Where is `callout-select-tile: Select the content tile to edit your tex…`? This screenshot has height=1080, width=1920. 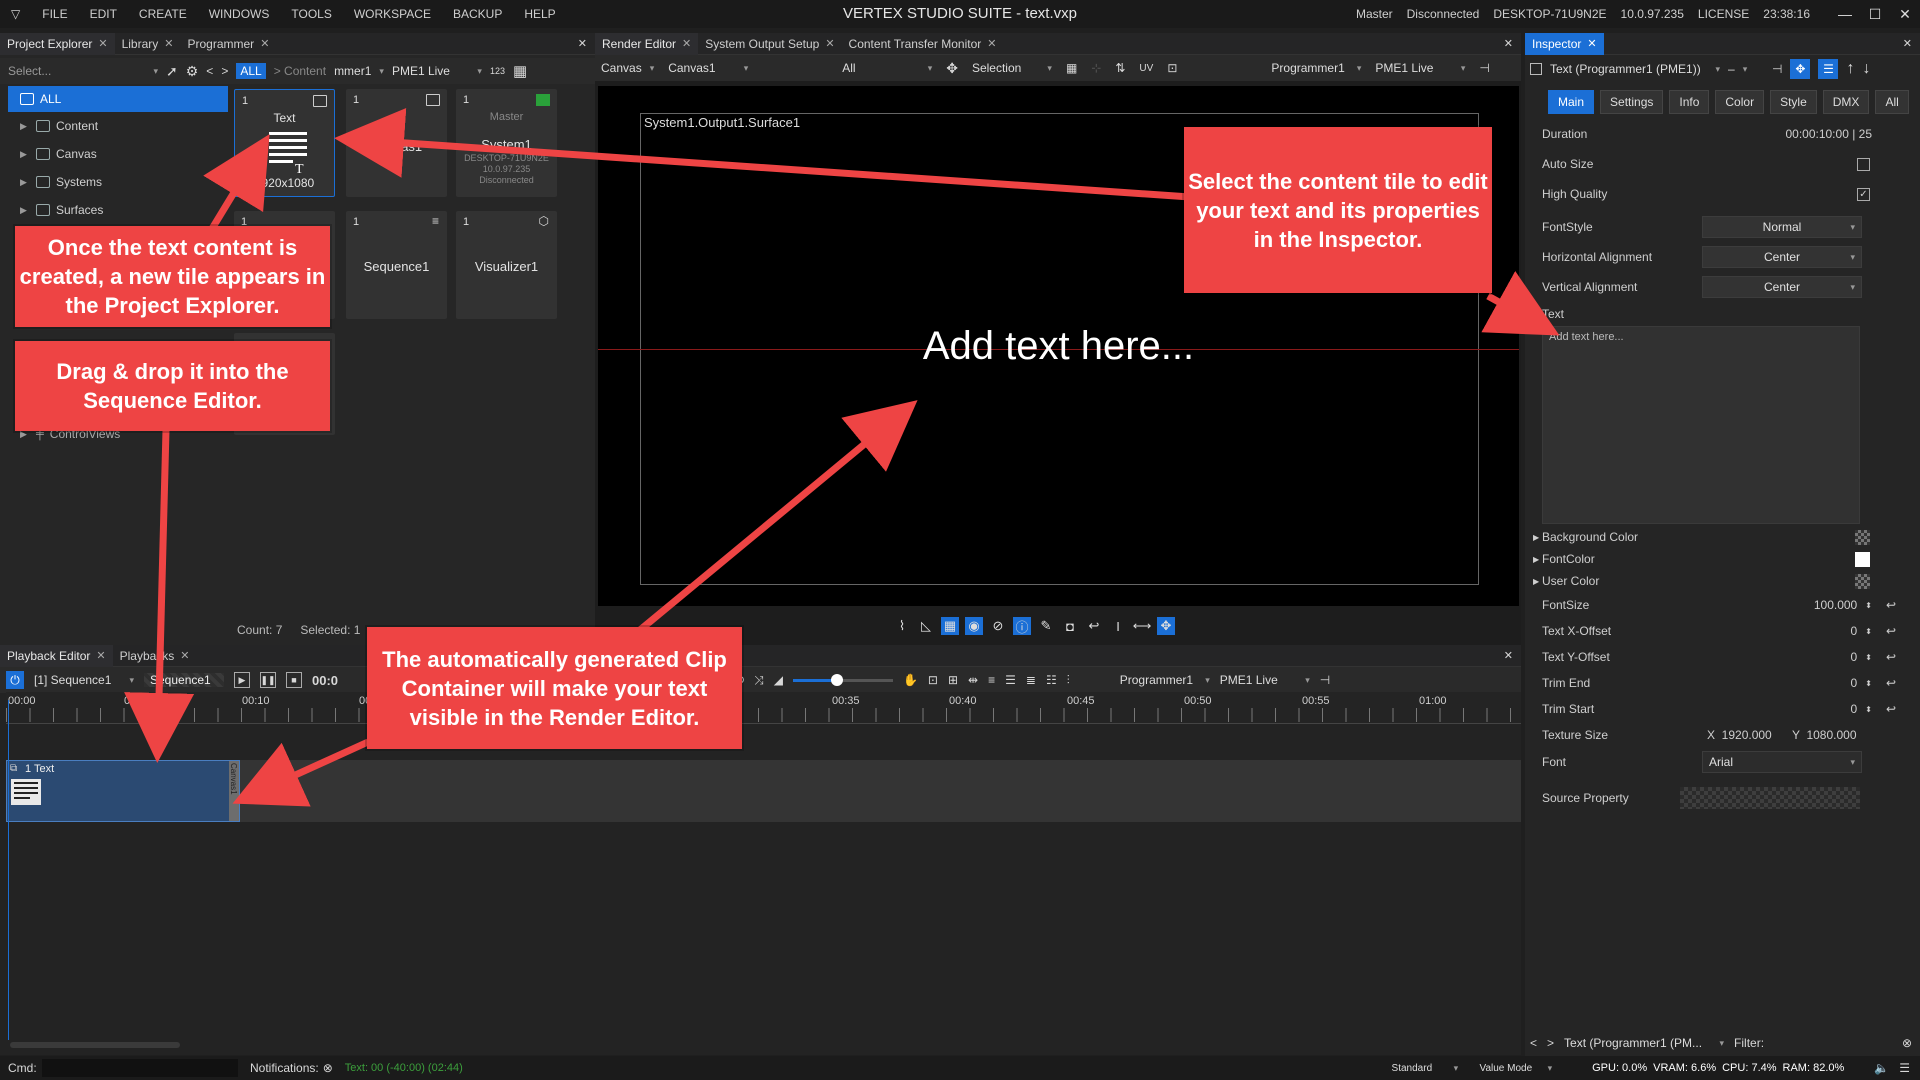 callout-select-tile: Select the content tile to edit your tex… is located at coordinates (1338, 210).